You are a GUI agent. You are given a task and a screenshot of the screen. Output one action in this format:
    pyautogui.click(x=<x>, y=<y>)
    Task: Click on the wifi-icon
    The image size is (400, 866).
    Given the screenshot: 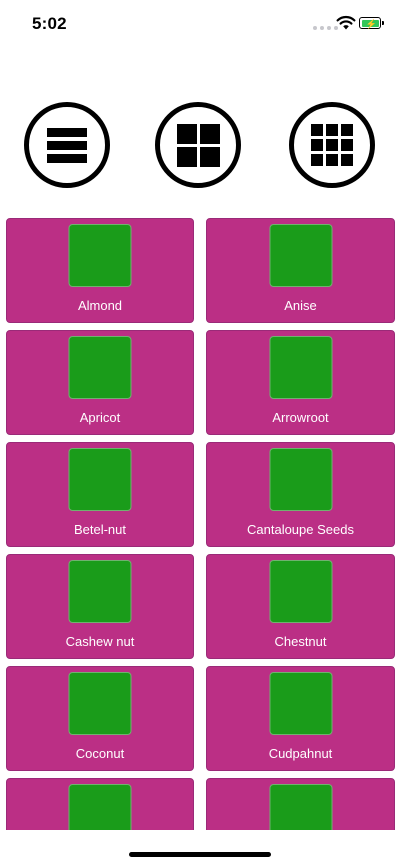 What is the action you would take?
    pyautogui.click(x=346, y=22)
    